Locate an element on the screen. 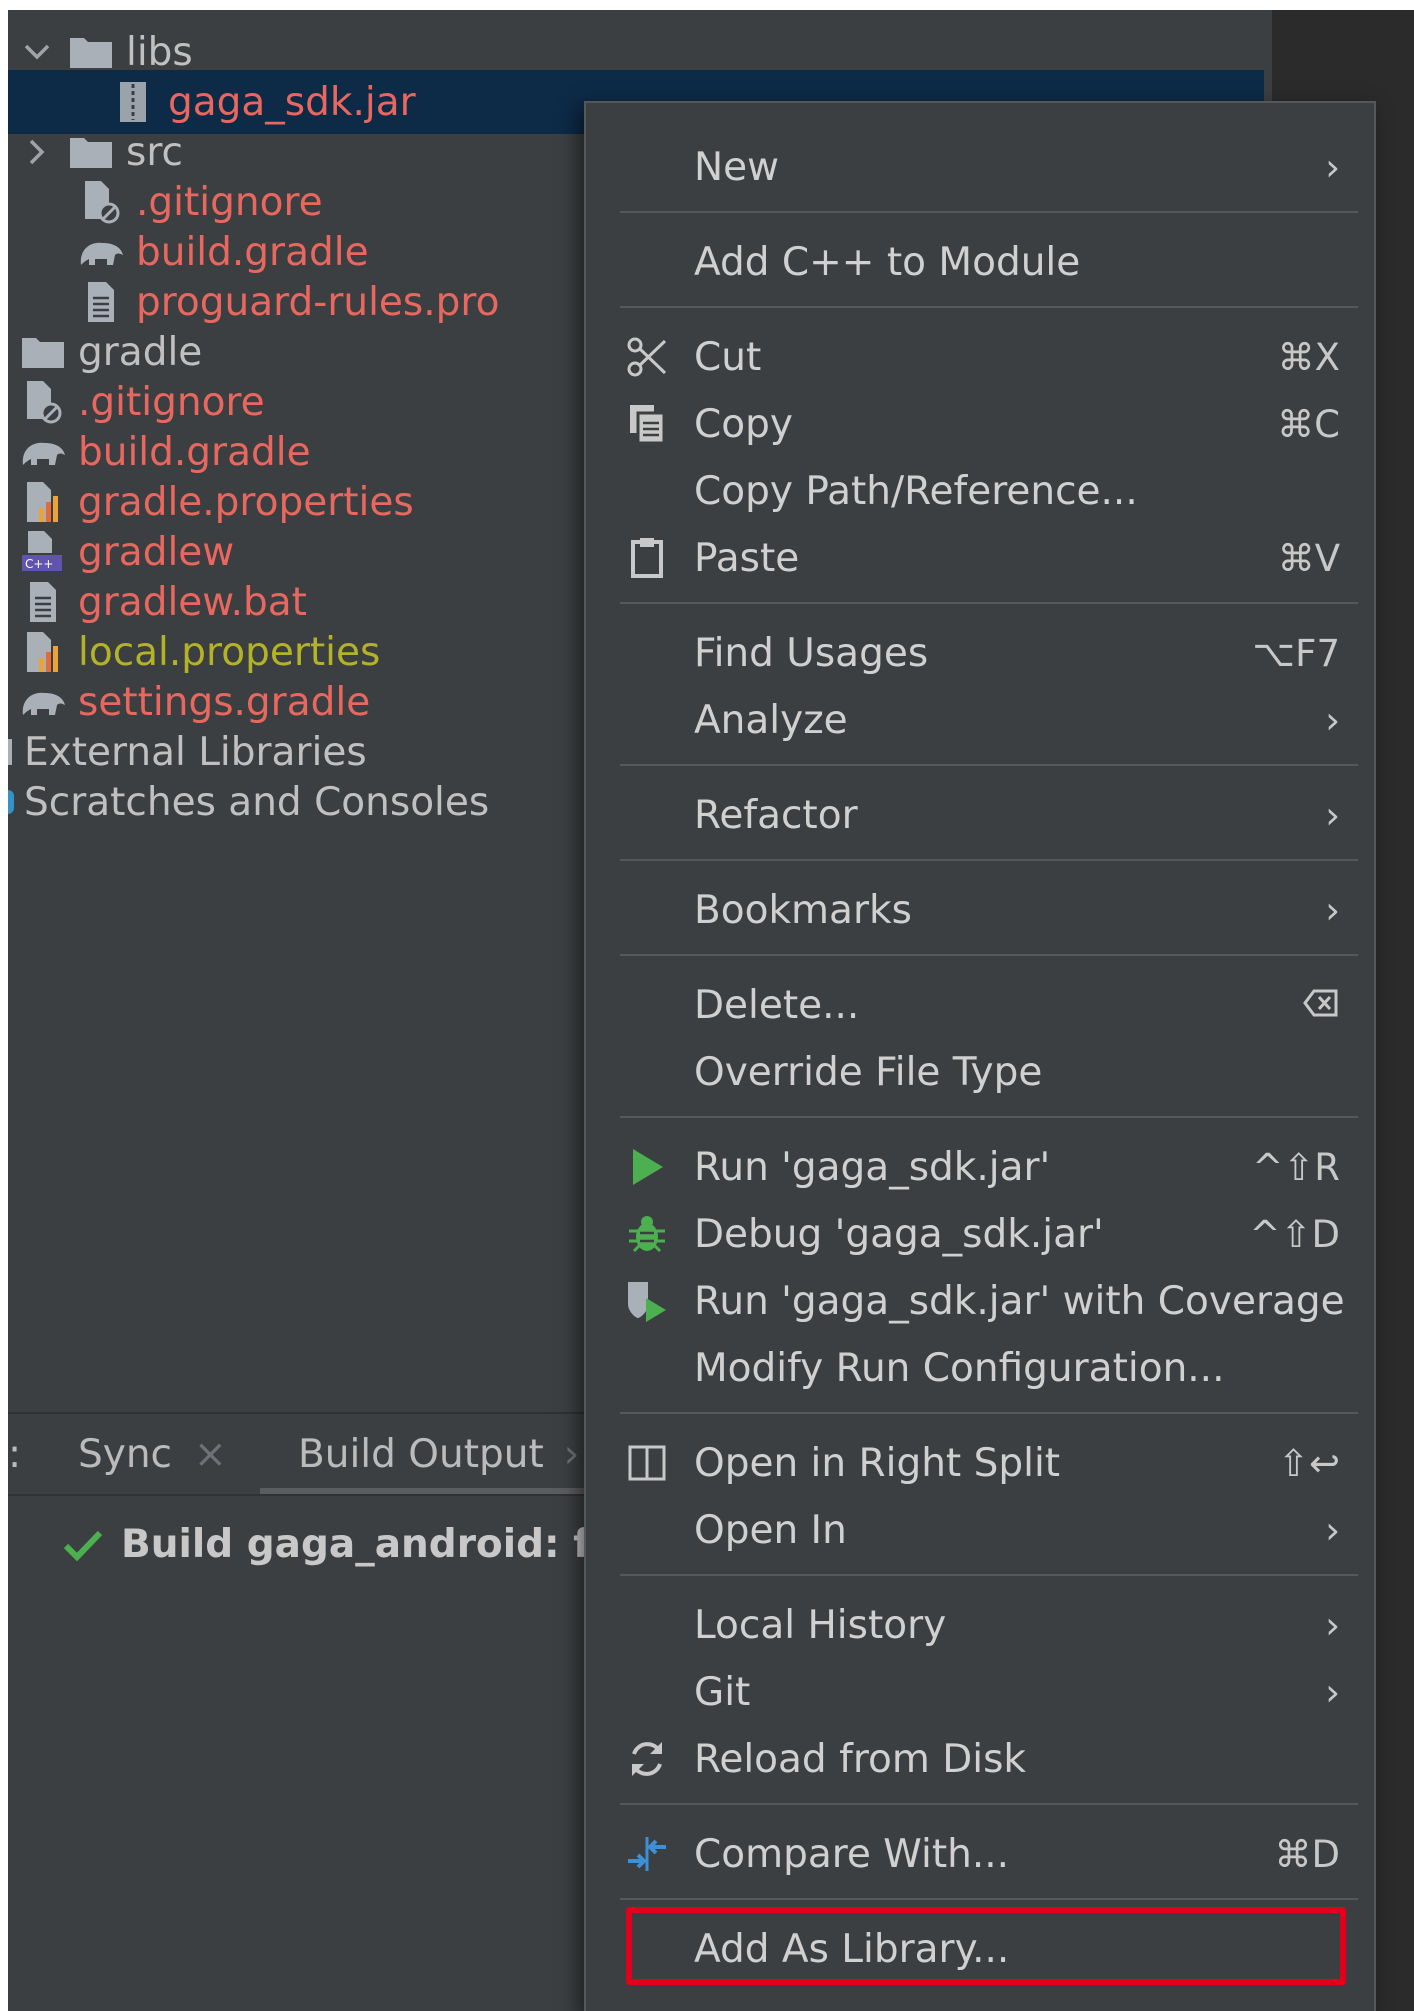 This screenshot has height=2011, width=1414. build-status-row: Build gaga_android: fi is located at coordinates (332, 1544).